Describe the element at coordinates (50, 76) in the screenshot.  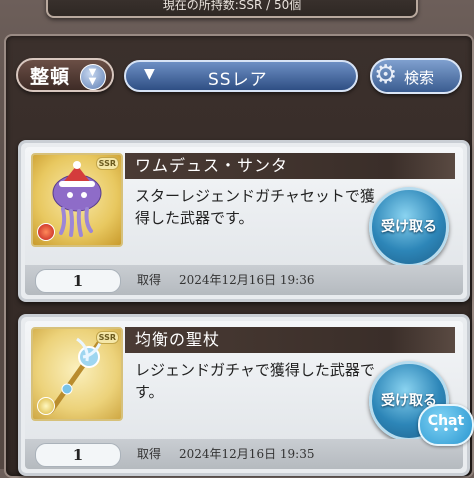
I see `sort-label: 整頓` at that location.